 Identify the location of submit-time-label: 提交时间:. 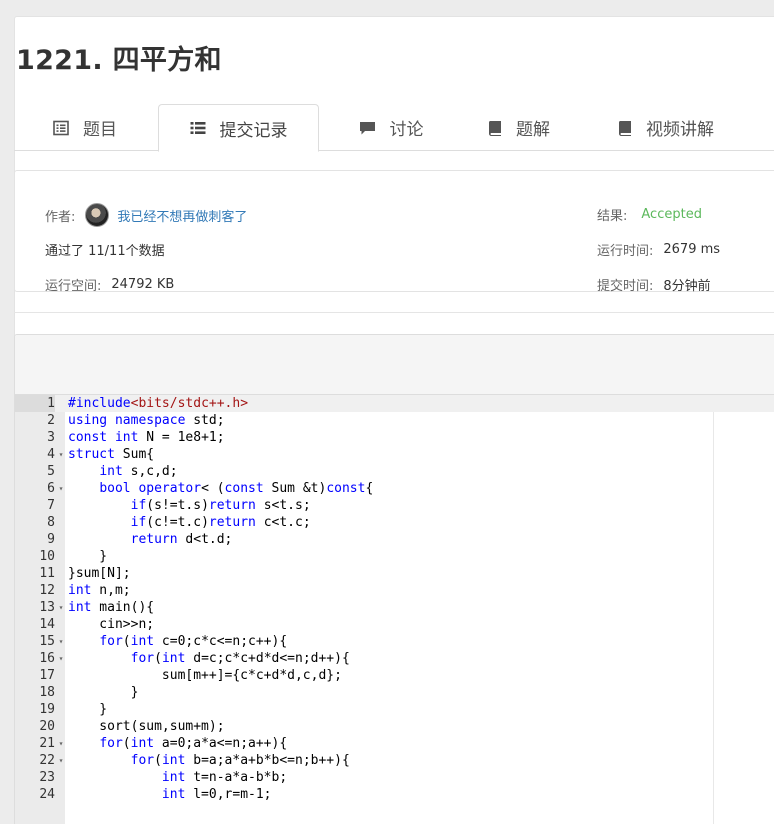
(625, 286).